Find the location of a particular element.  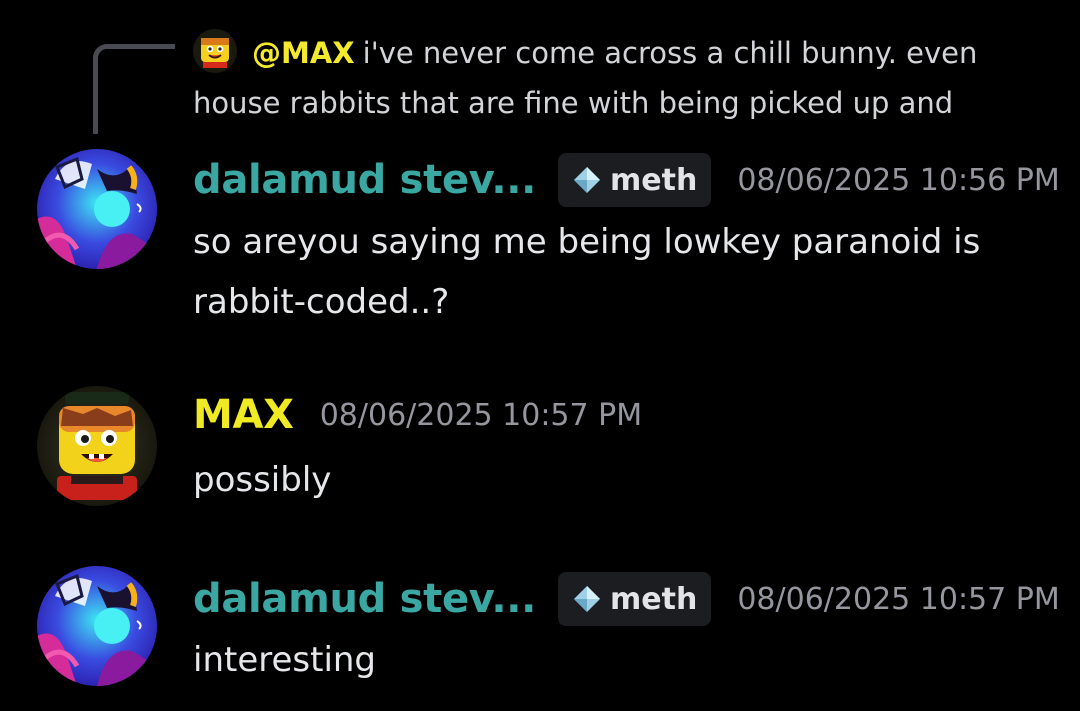

avatar-max is located at coordinates (97, 446).